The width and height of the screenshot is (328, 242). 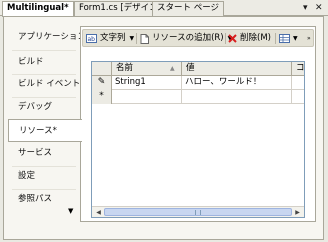 I want to click on sort-ascending-icon: ▲, so click(x=172, y=68).